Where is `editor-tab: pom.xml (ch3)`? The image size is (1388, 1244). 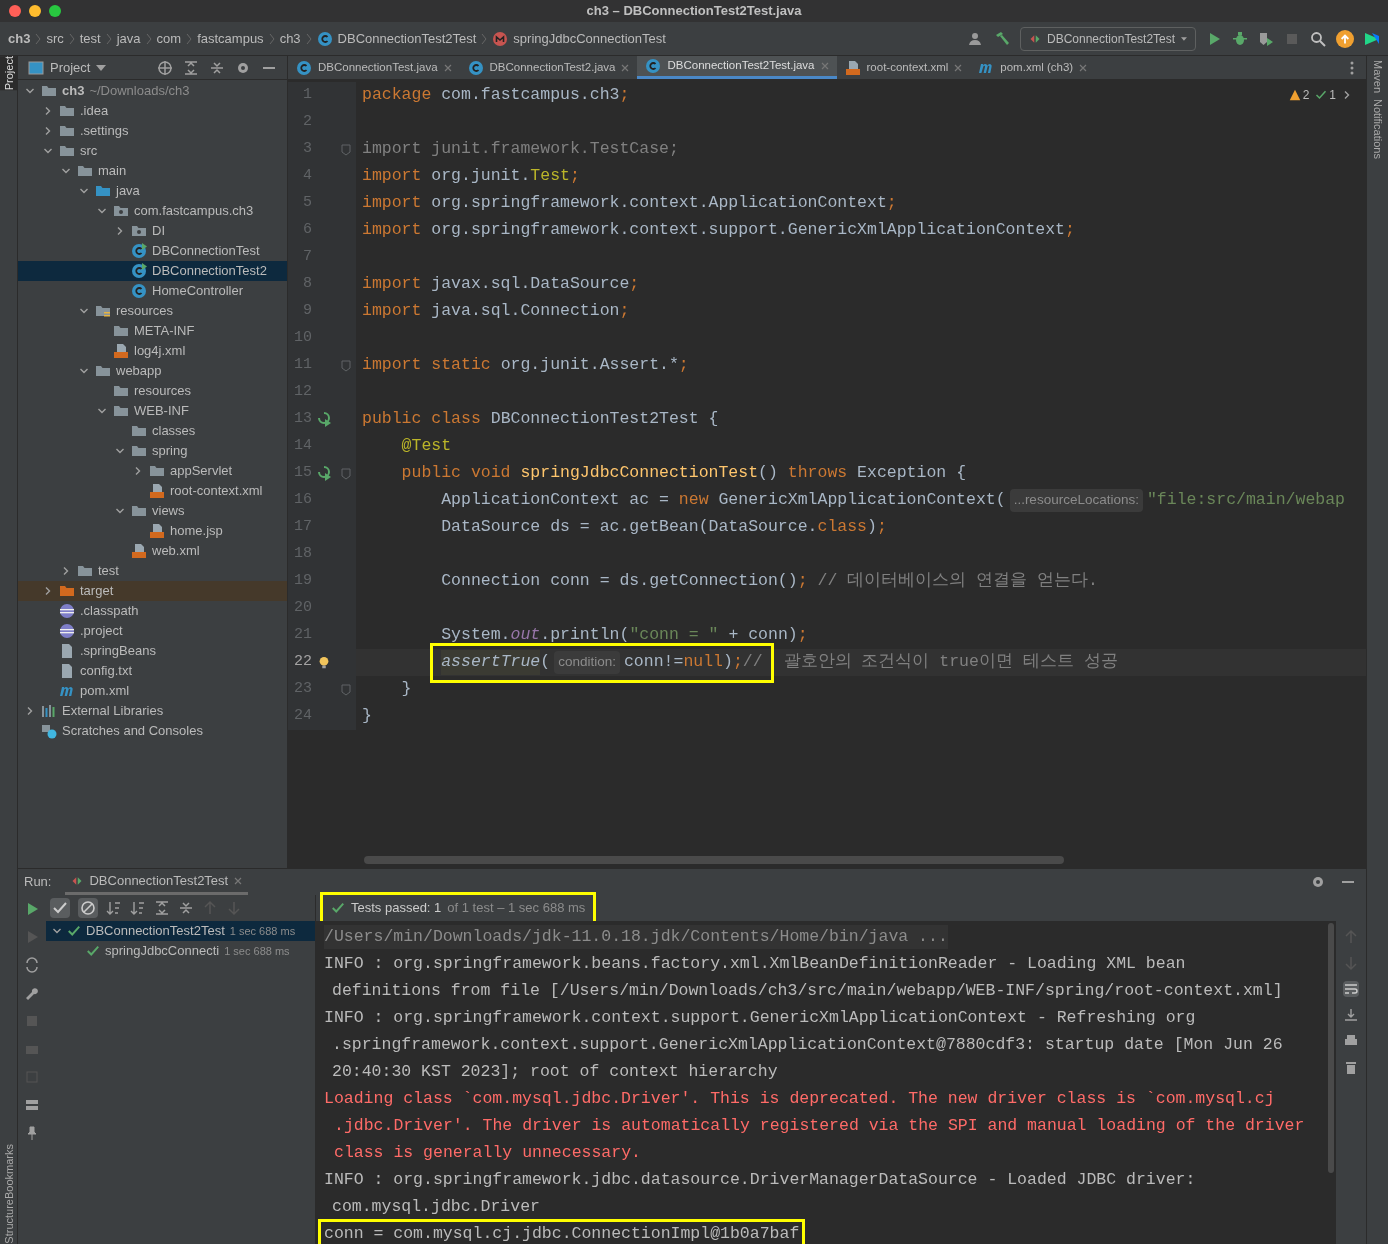 editor-tab: pom.xml (ch3) is located at coordinates (1033, 67).